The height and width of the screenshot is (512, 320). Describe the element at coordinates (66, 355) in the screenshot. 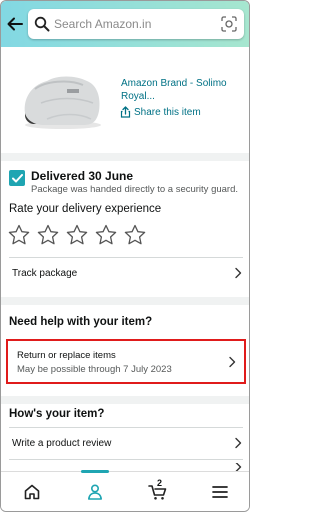

I see `return-replace-label: Return or replace items` at that location.